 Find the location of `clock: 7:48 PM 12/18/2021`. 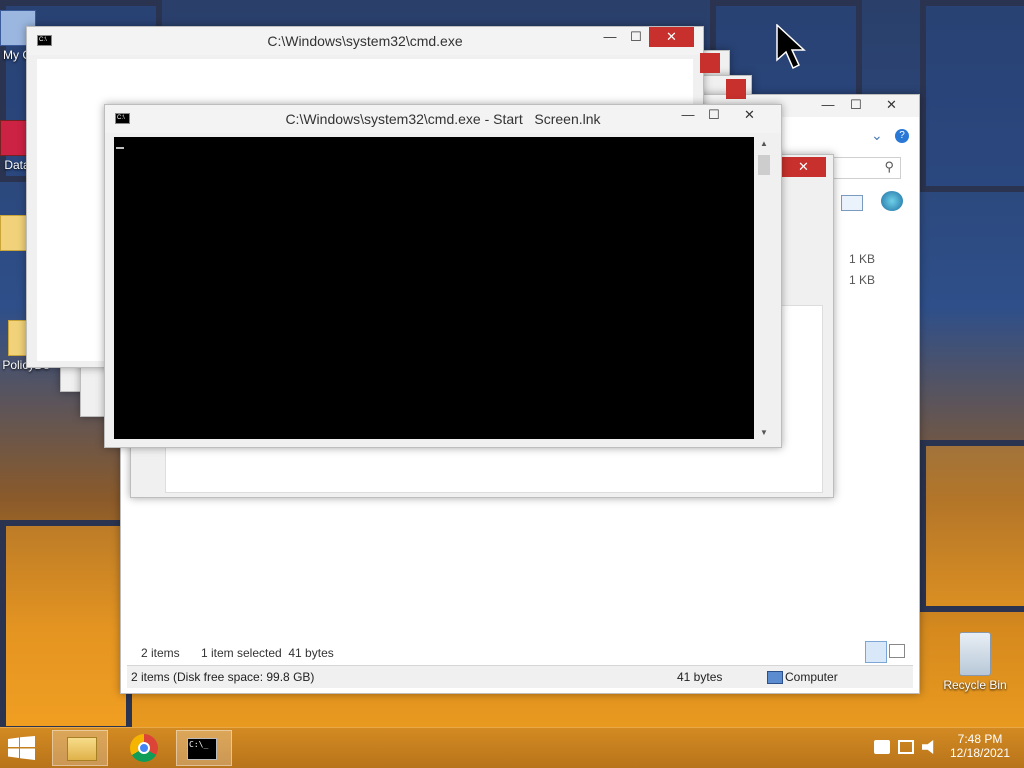

clock: 7:48 PM 12/18/2021 is located at coordinates (980, 746).